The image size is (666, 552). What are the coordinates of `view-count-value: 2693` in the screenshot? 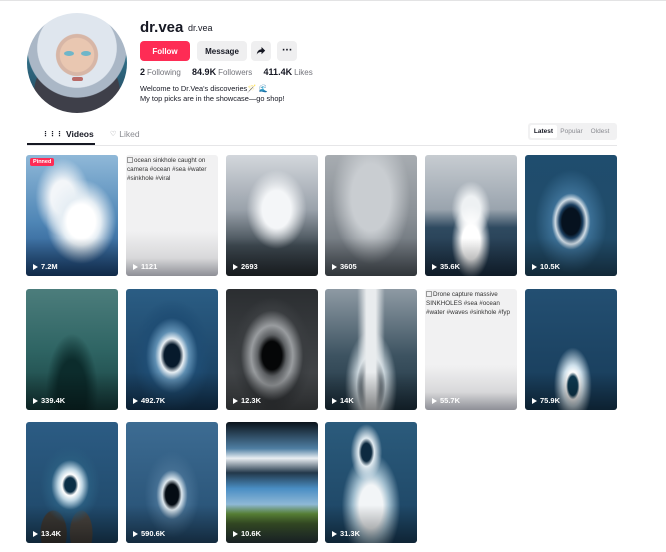 It's located at (249, 266).